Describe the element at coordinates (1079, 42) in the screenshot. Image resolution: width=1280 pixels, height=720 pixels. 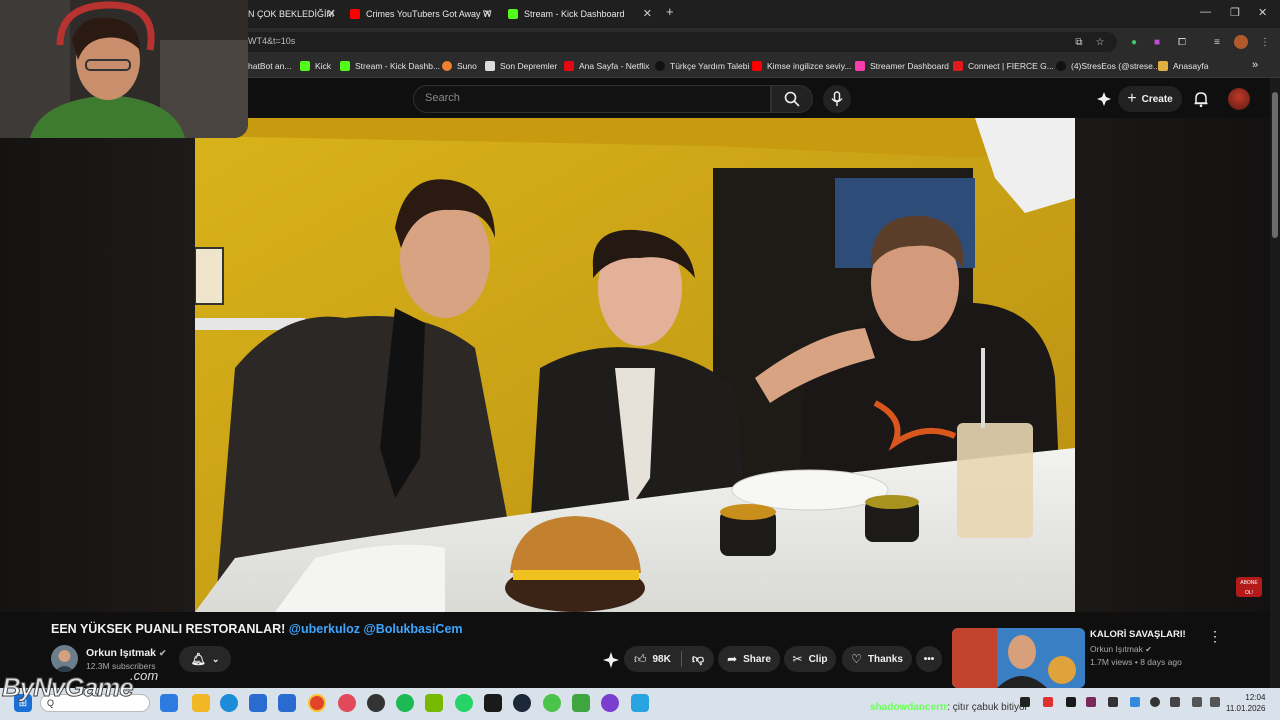
I see `install-app-icon: ⧉` at that location.